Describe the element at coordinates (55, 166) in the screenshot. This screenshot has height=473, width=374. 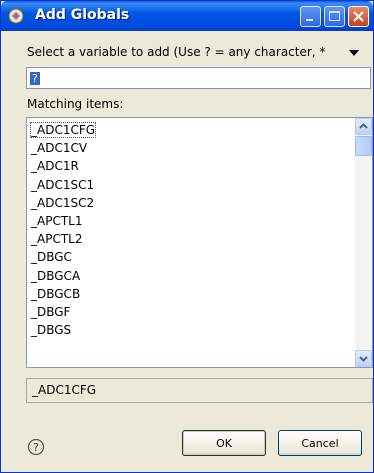
I see `list-item-label: _ADC1R` at that location.